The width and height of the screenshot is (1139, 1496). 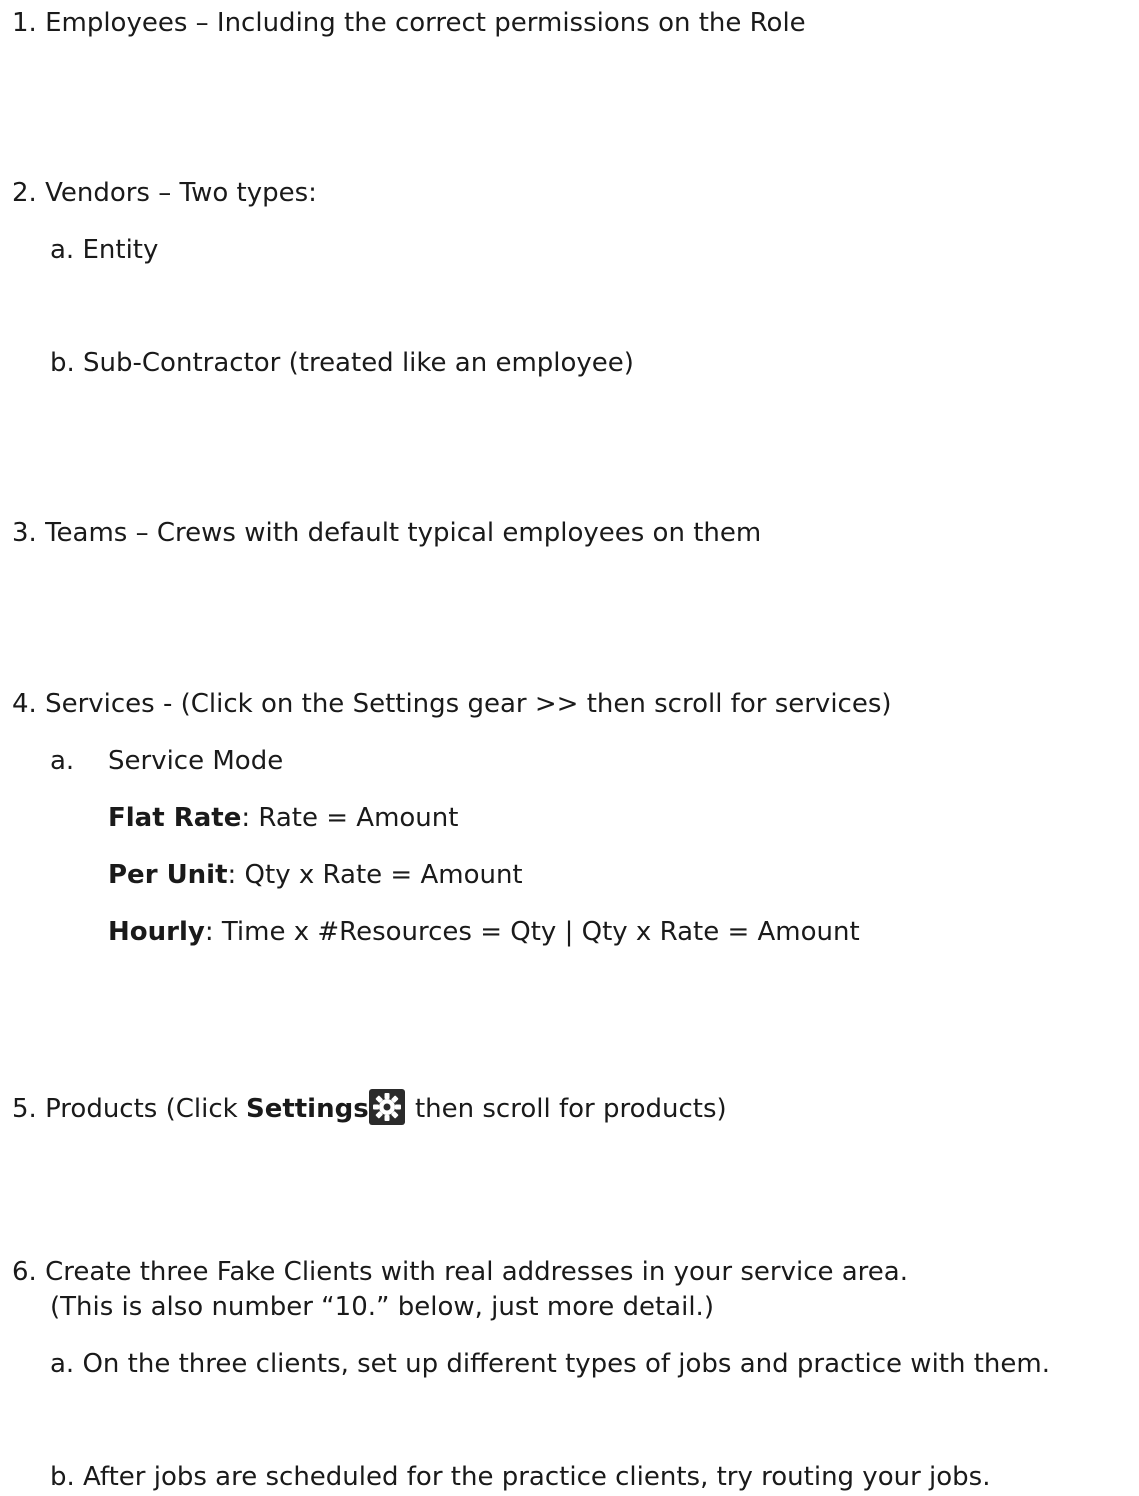 I want to click on service-mode-flat-rate: Flat Rate: Rate = Amount, so click(x=283, y=818).